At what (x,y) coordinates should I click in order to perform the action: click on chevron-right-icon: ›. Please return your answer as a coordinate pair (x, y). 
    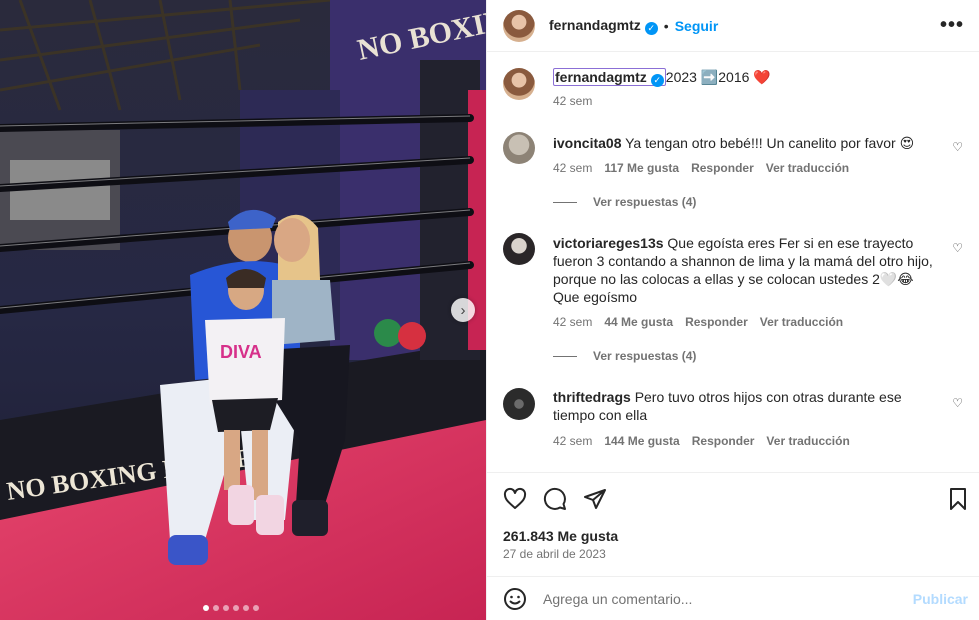
    Looking at the image, I should click on (463, 310).